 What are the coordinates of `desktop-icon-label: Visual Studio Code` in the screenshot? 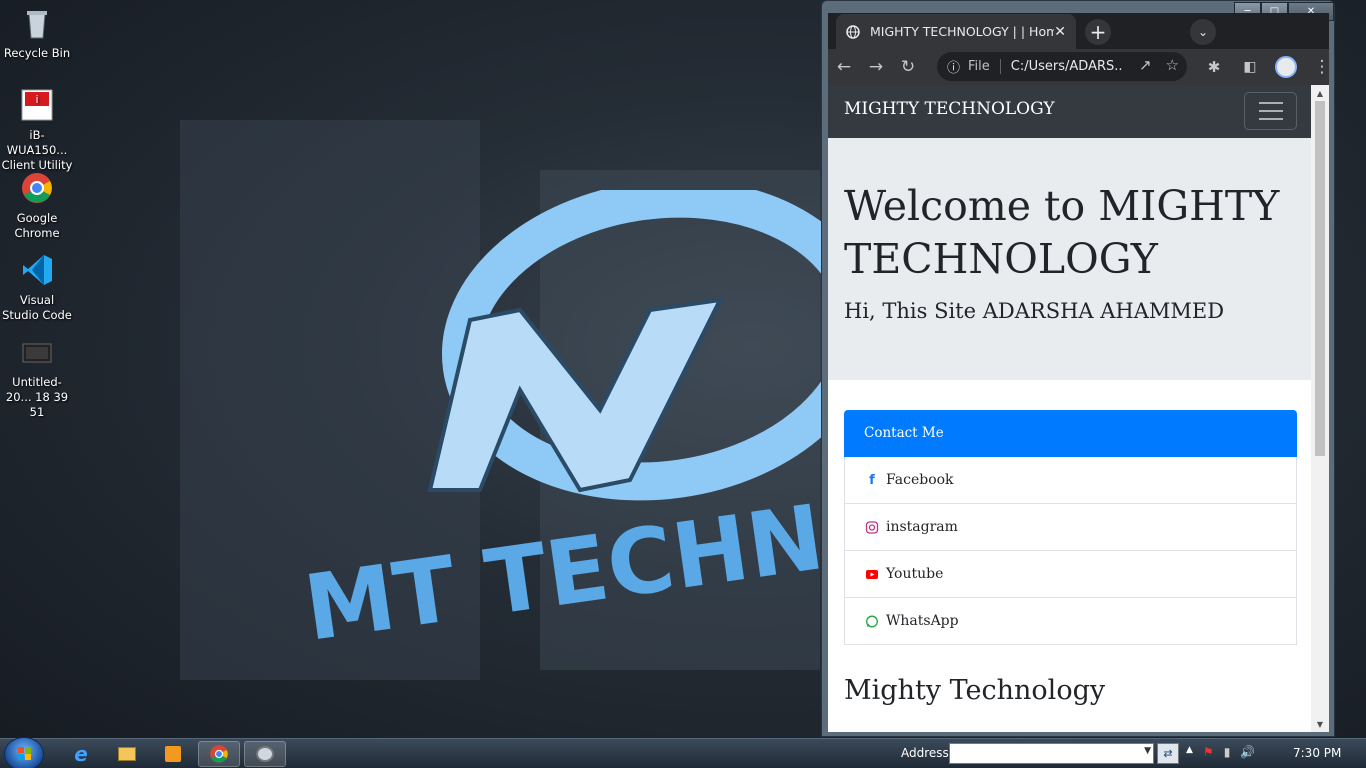 It's located at (37, 307).